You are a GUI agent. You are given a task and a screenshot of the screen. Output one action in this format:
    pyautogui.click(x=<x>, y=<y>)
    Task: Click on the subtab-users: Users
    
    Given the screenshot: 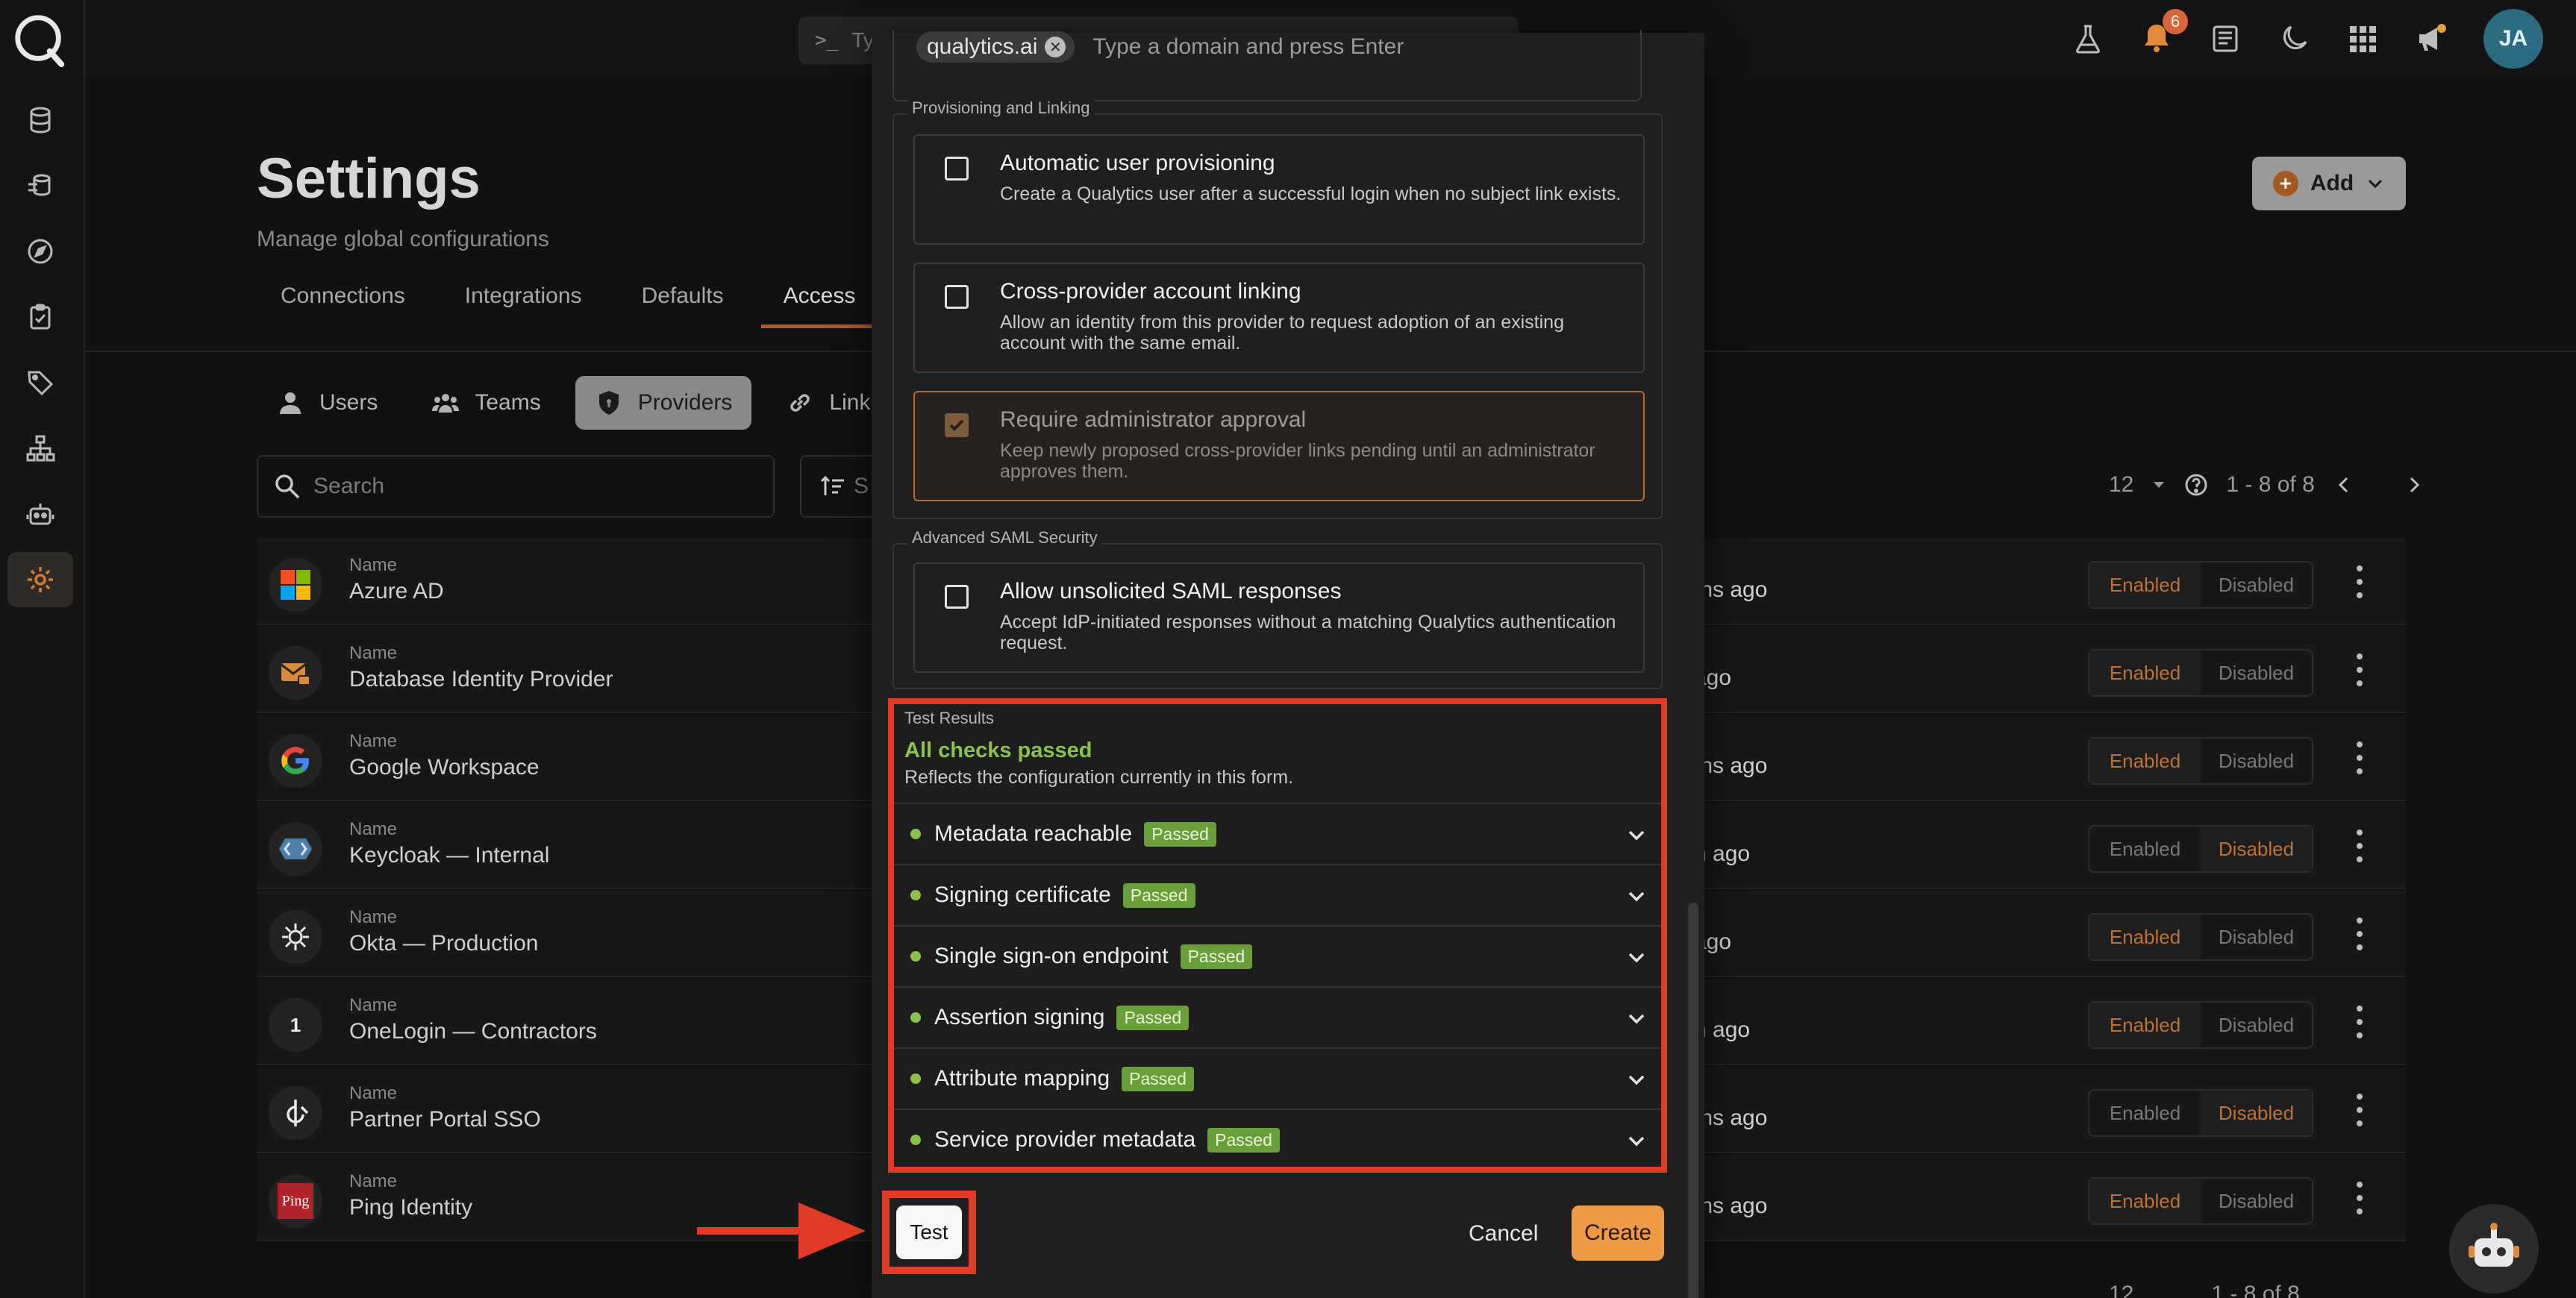 What is the action you would take?
    pyautogui.click(x=327, y=403)
    